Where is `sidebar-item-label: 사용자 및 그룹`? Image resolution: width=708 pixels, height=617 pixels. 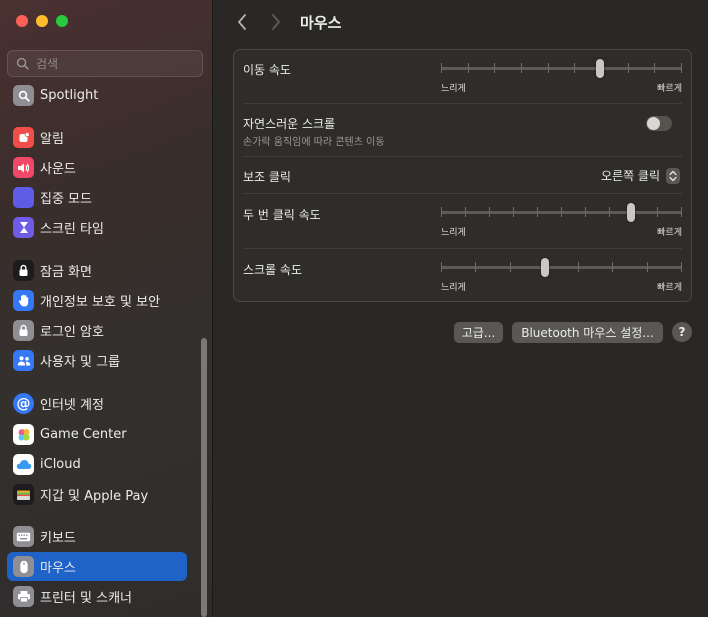 sidebar-item-label: 사용자 및 그룹 is located at coordinates (80, 362).